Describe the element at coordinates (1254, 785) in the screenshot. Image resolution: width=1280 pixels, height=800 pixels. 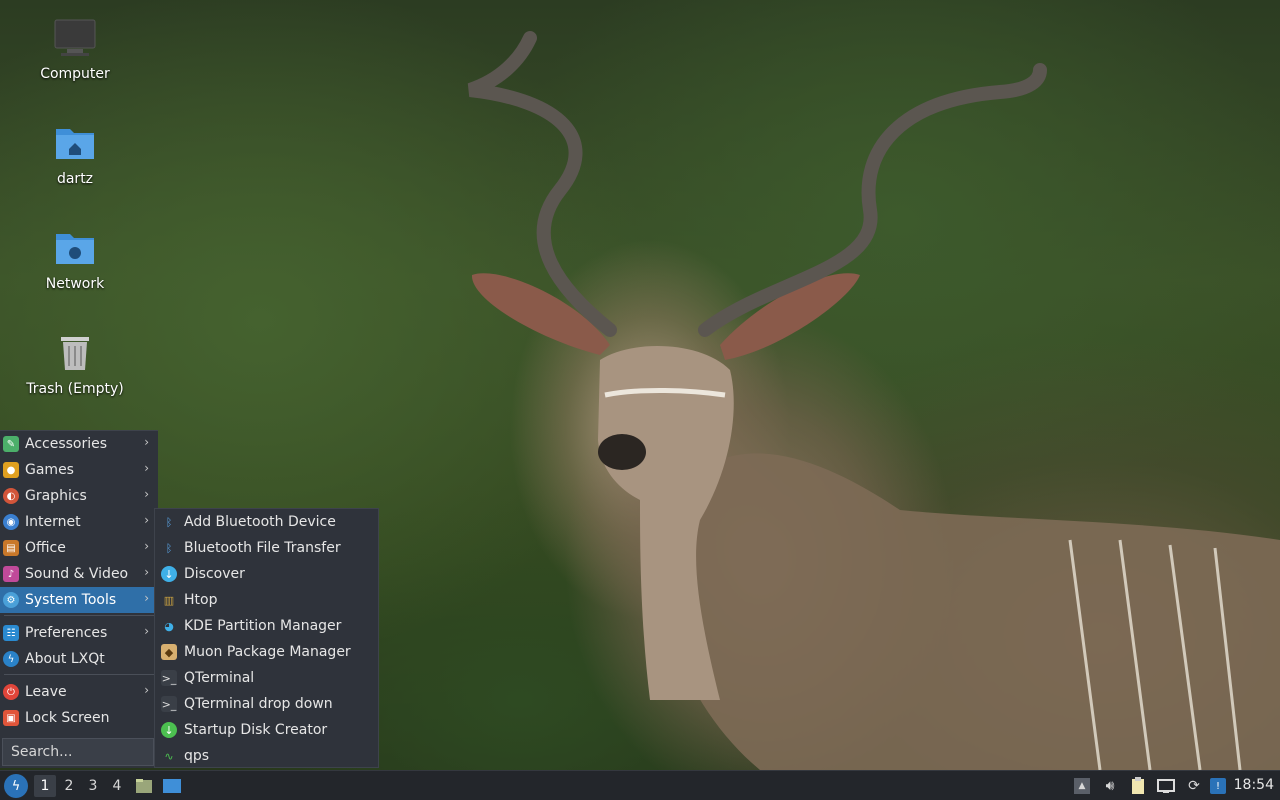
I see `clock: 18:54` at that location.